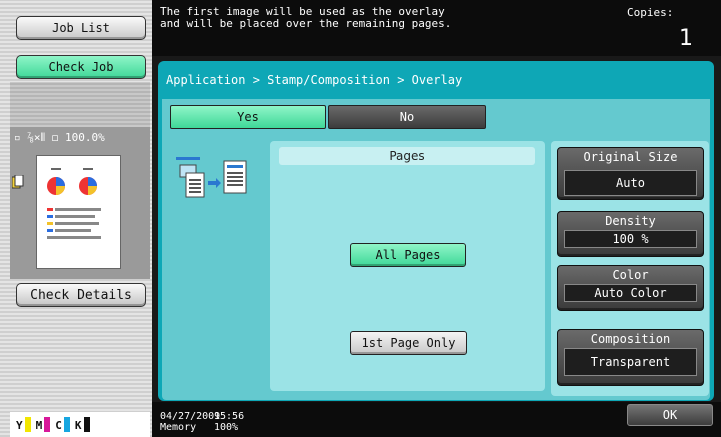  I want to click on document-preview-icon, so click(74, 203).